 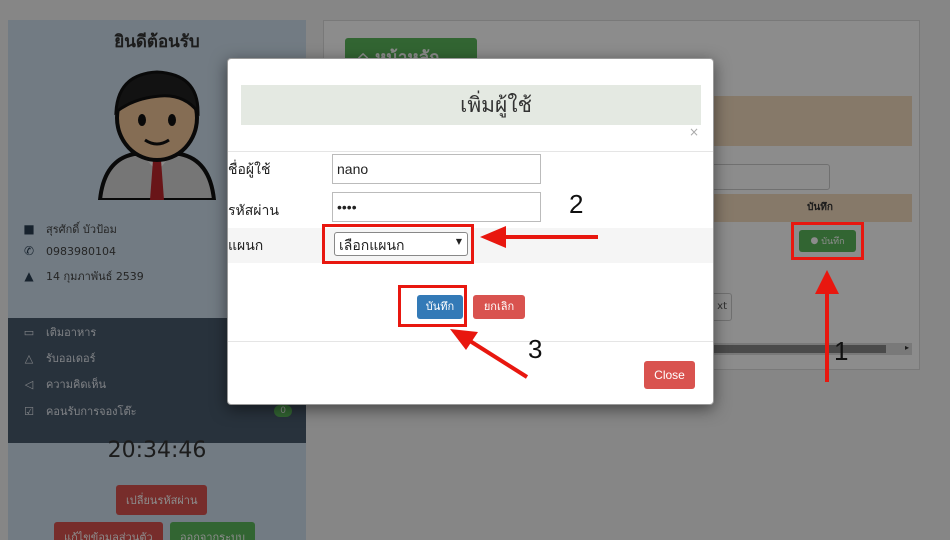 I want to click on annotation-arrows, so click(x=644, y=304).